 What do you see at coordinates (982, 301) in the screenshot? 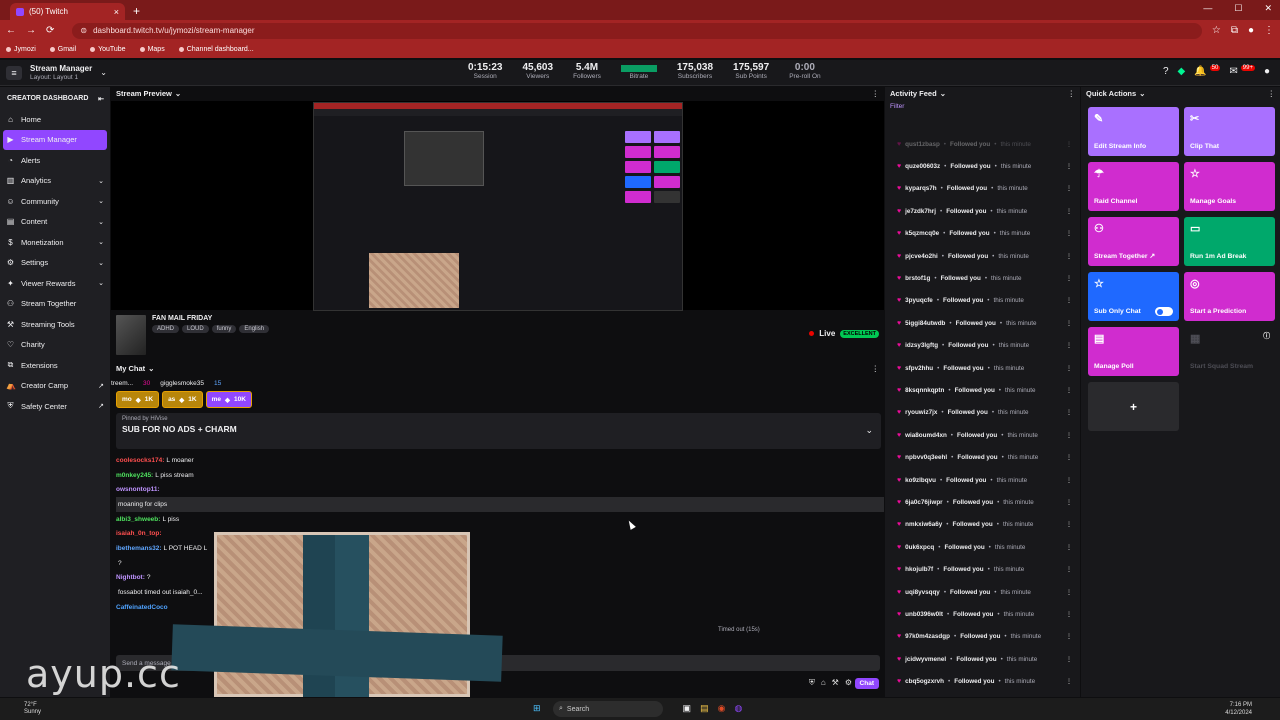
I see `activity-item: ♥ 3pyuqcfe • Followed you • this minute ⋮` at bounding box center [982, 301].